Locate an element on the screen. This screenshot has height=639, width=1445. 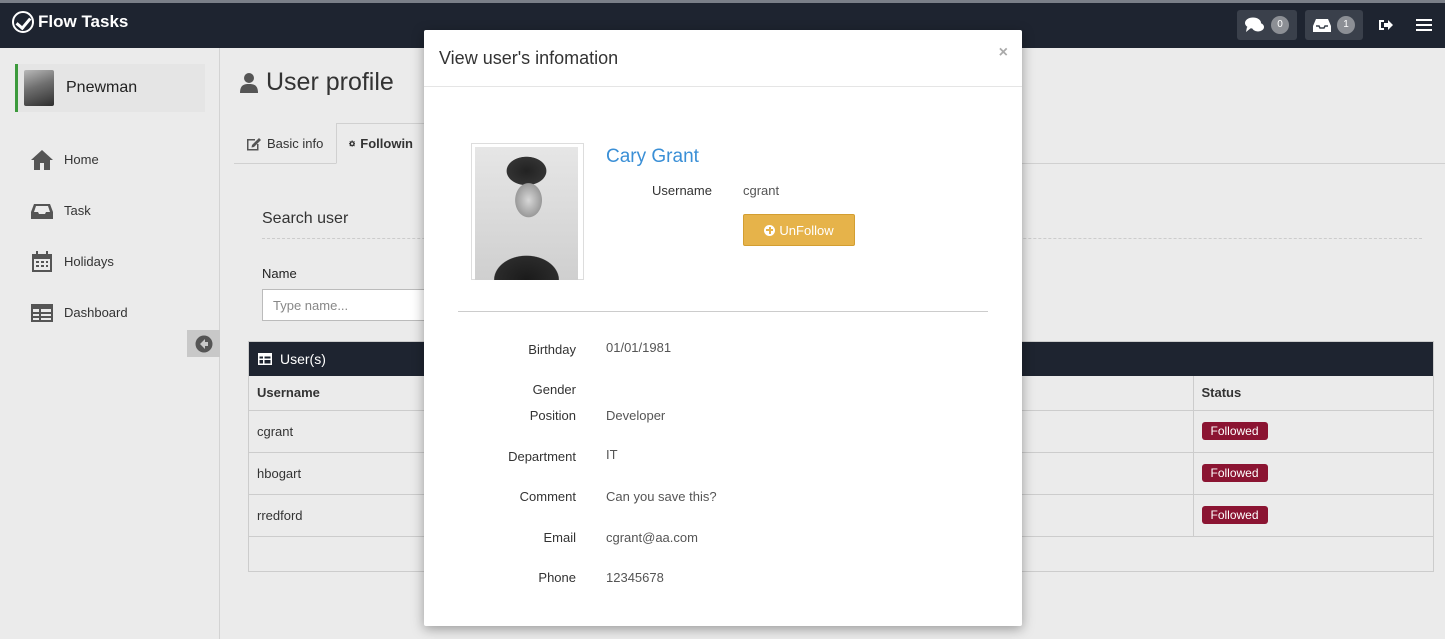
plus-circle-icon is located at coordinates (770, 230).